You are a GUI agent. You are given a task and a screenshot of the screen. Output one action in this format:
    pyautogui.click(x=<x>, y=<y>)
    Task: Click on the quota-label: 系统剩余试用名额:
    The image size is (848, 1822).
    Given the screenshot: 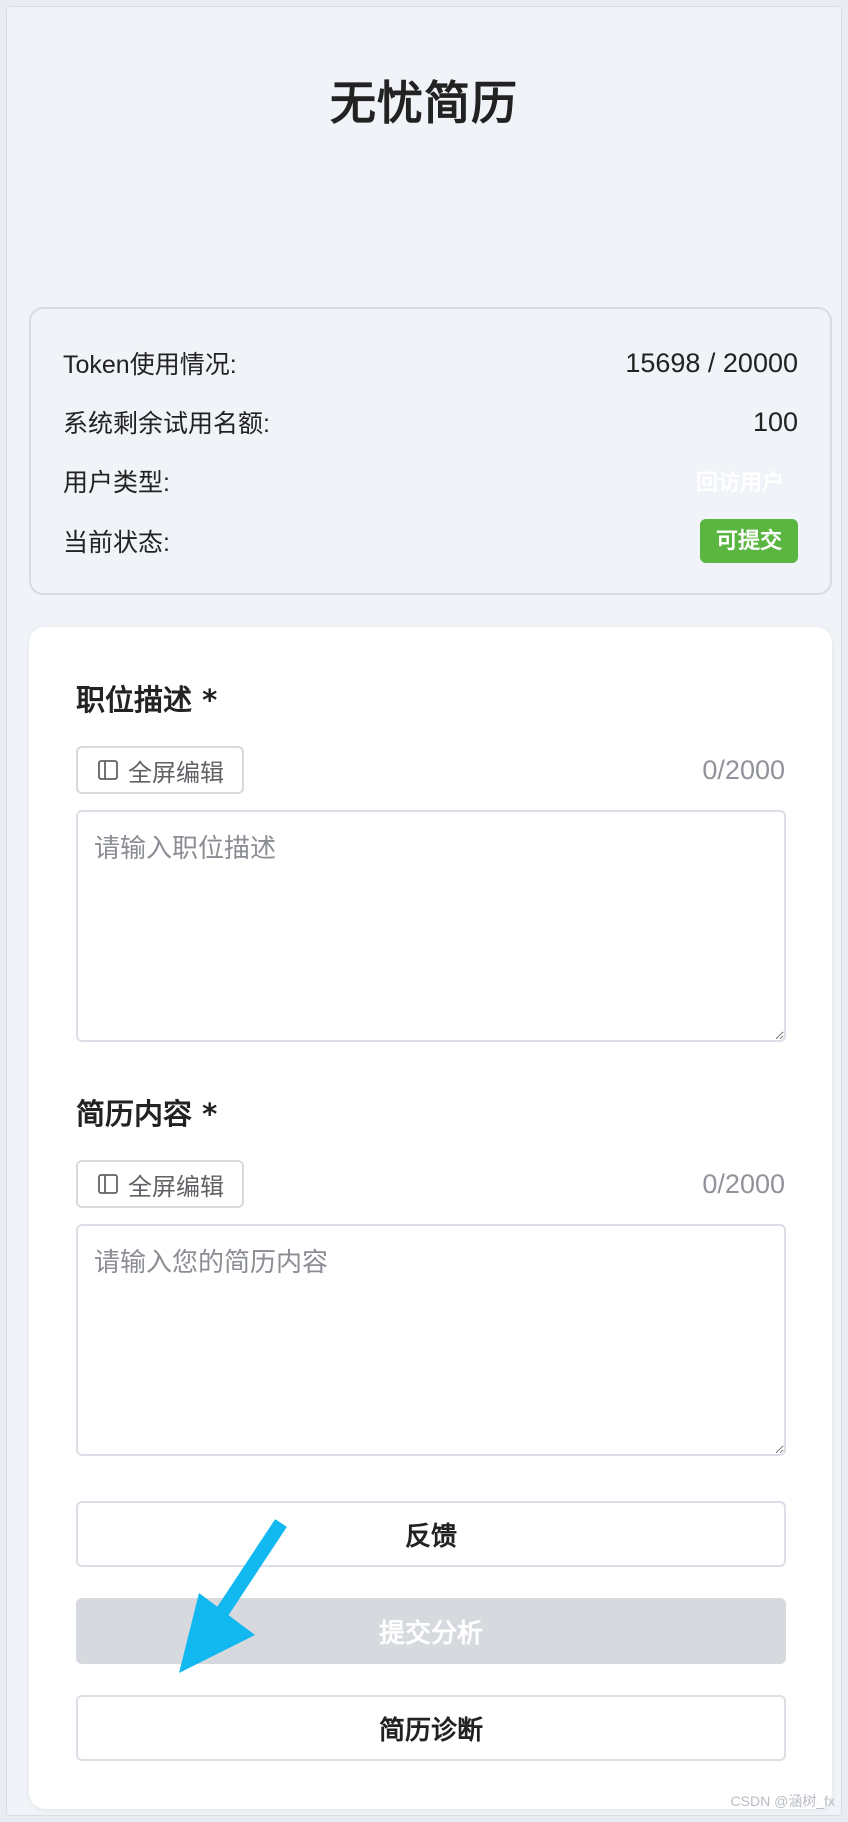 What is the action you would take?
    pyautogui.click(x=166, y=424)
    